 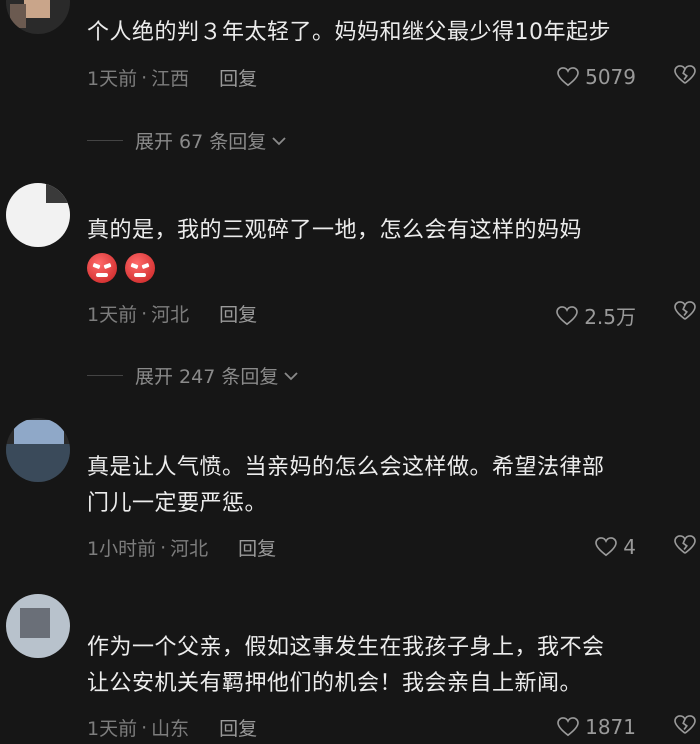 What do you see at coordinates (387, 486) in the screenshot?
I see `comment-text: 真是让人气愤。当亲妈的怎么会这样做。希望法律部 门儿一定要严惩。` at bounding box center [387, 486].